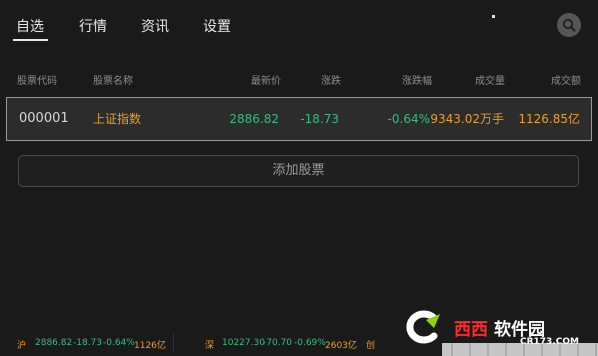 The height and width of the screenshot is (356, 598). What do you see at coordinates (310, 343) in the screenshot?
I see `ticker-sz-pct: -0.69%` at bounding box center [310, 343].